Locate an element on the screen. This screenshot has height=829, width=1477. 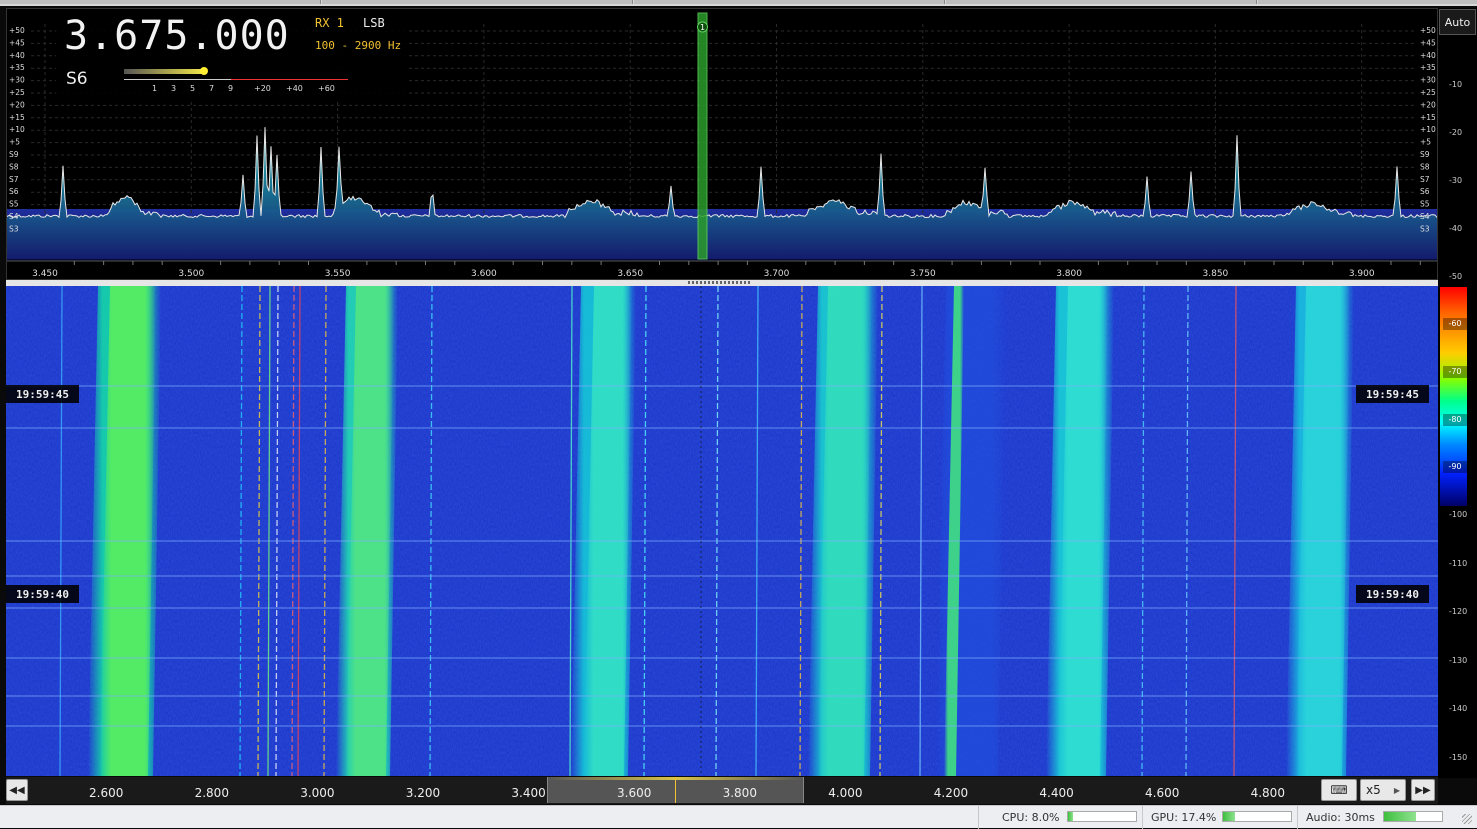
tuning-marker is located at coordinates (702, 136).